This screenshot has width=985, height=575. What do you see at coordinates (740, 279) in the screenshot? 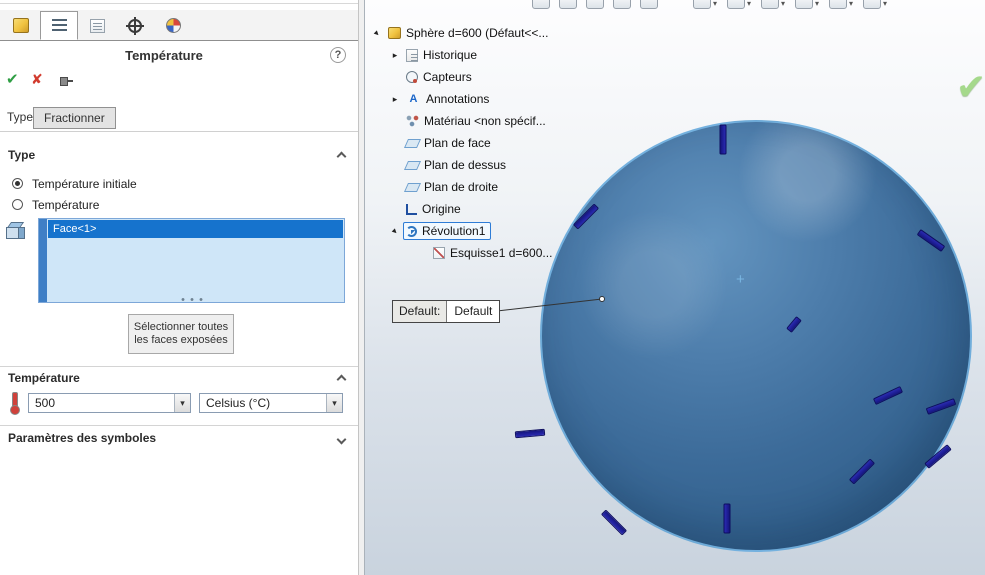
I see `center-point-icon: +` at bounding box center [740, 279].